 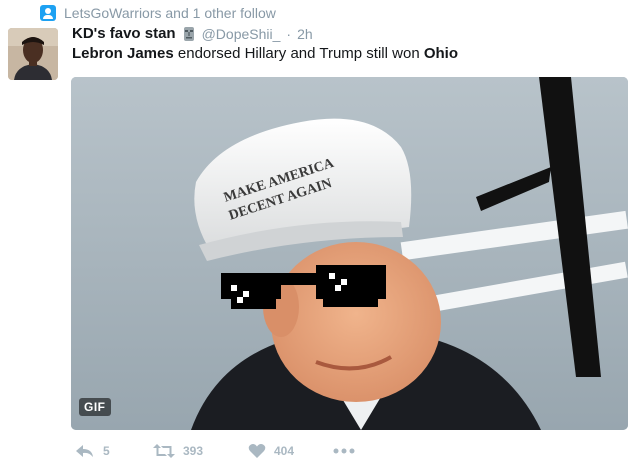 I want to click on retweet-icon, so click(x=164, y=451).